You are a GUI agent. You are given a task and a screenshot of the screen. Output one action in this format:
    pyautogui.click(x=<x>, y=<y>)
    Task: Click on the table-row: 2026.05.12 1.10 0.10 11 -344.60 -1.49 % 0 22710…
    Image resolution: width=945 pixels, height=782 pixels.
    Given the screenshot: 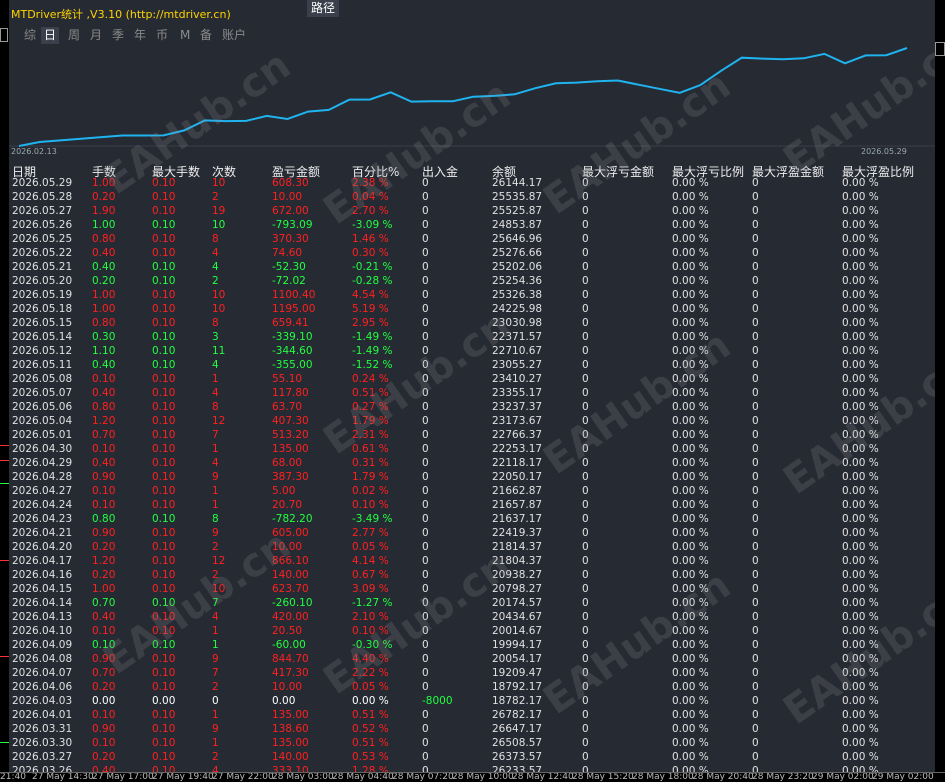 What is the action you would take?
    pyautogui.click(x=472, y=351)
    